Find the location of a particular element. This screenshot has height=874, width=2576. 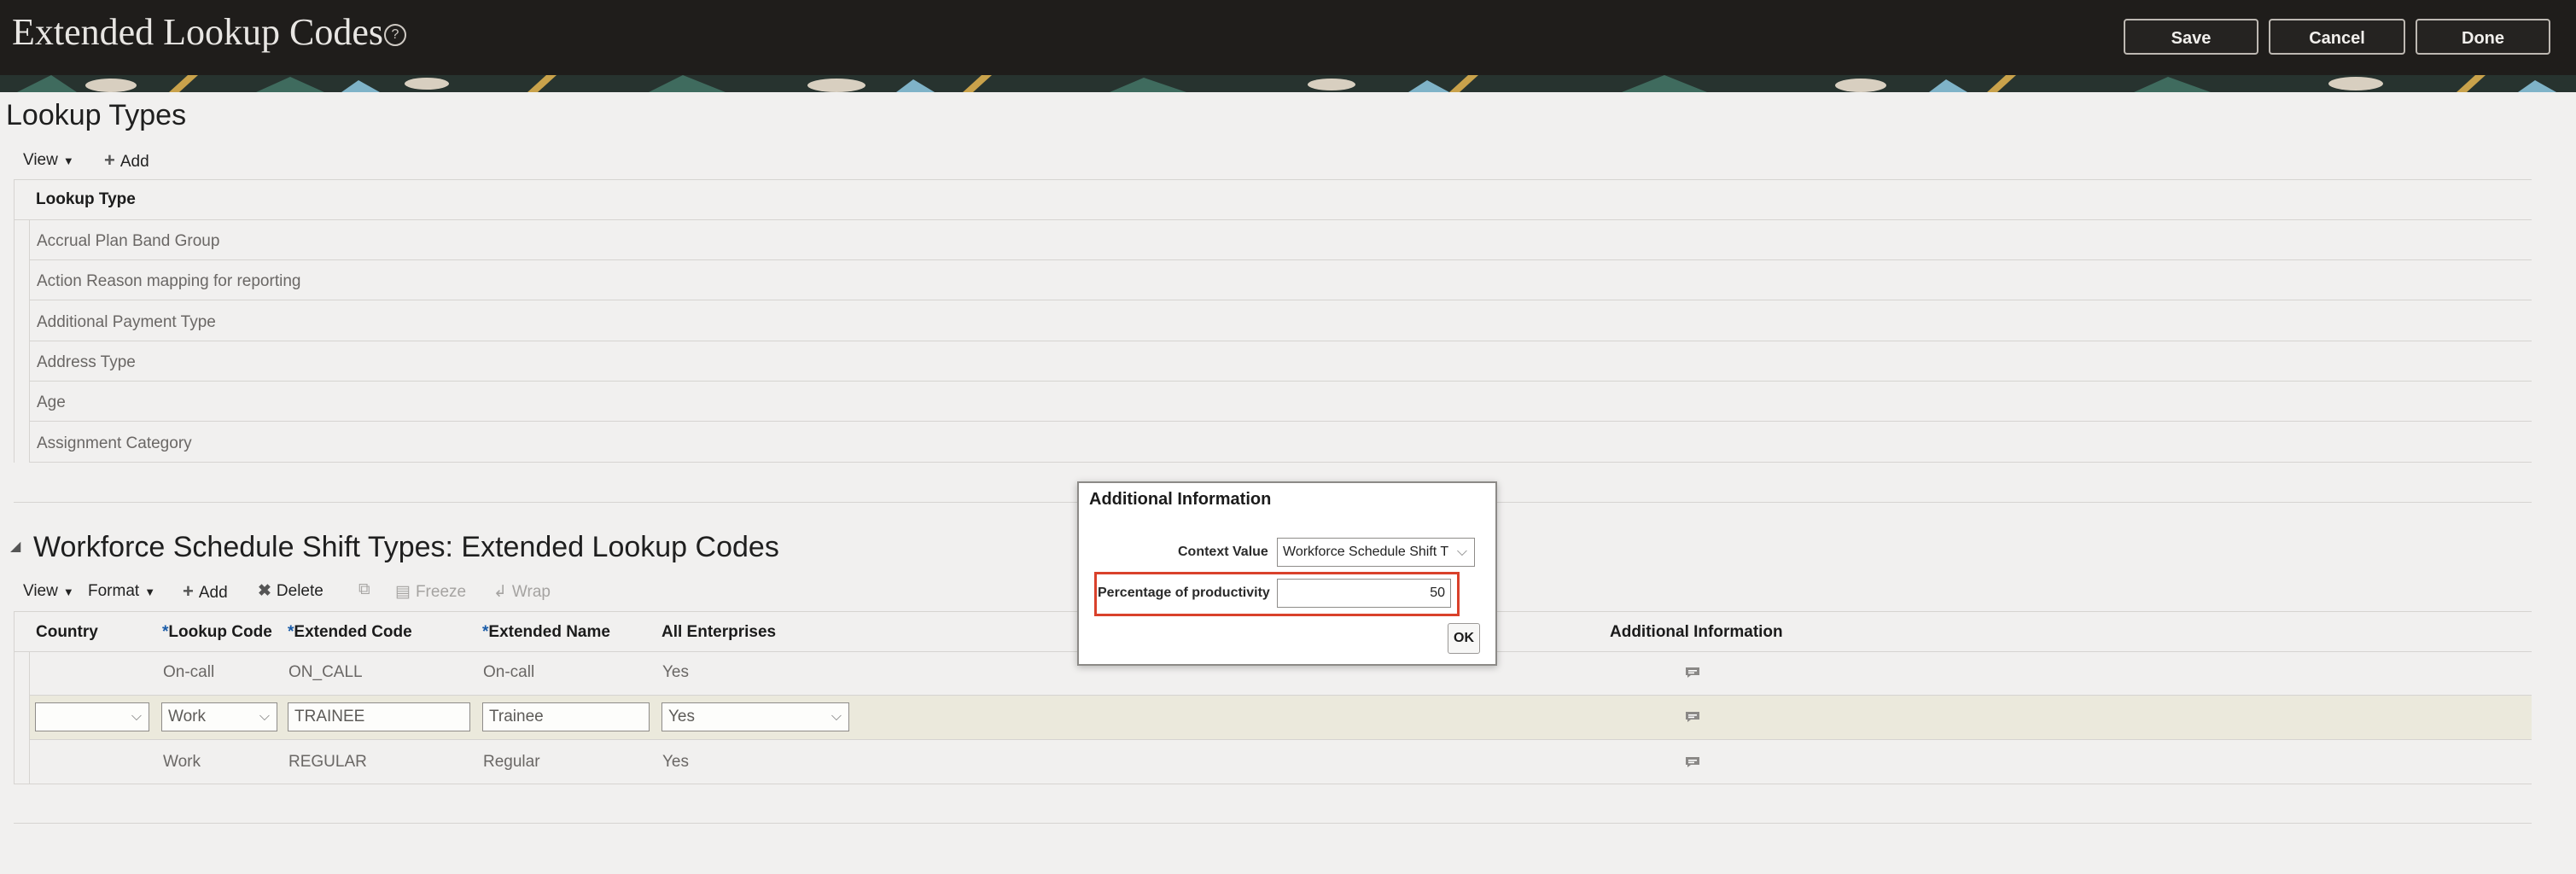

add-code-button: + Add is located at coordinates (205, 591).